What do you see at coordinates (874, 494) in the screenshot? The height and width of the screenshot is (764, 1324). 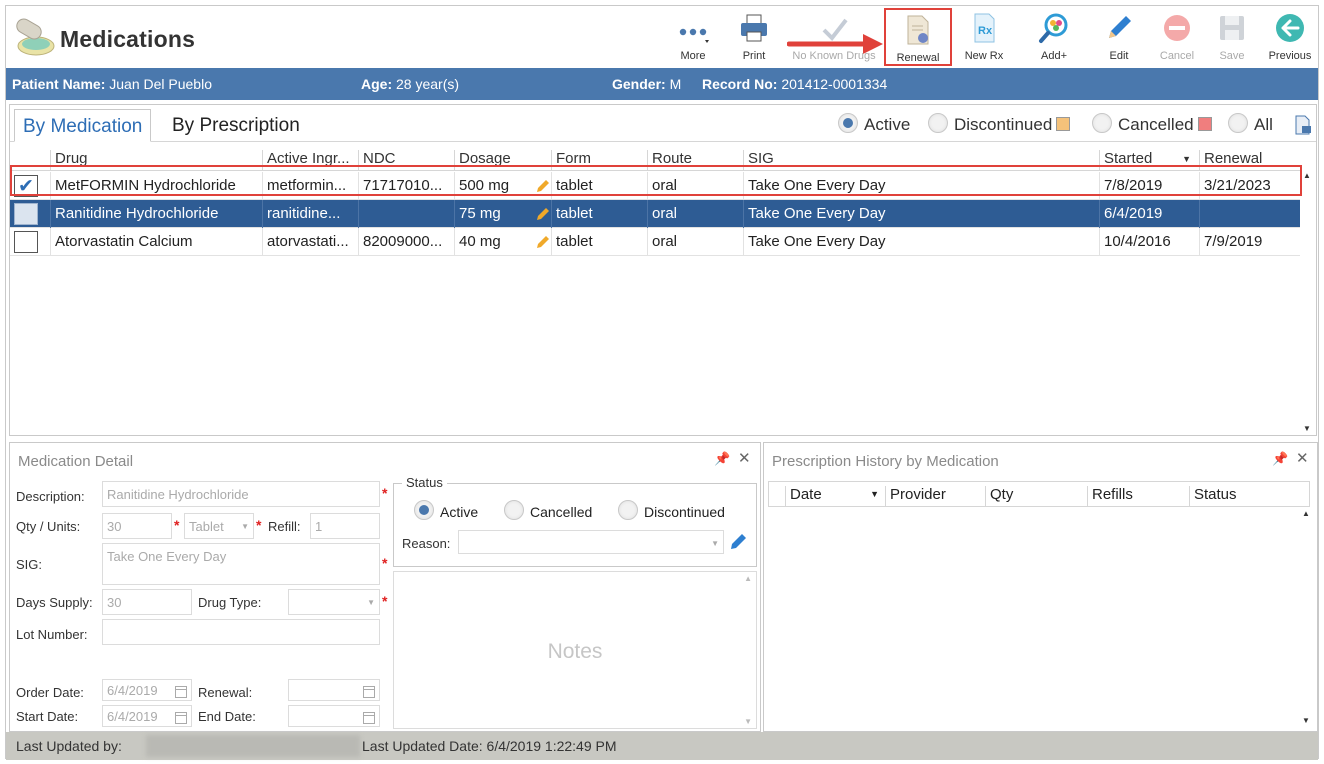 I see `sort-descending-icon: ▼` at bounding box center [874, 494].